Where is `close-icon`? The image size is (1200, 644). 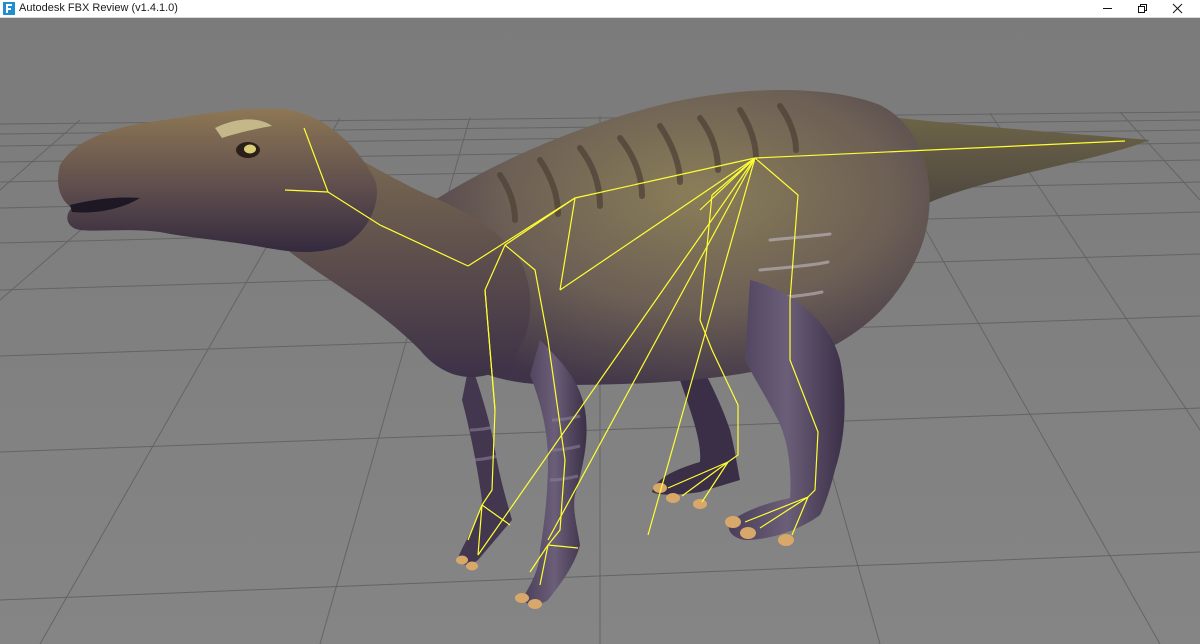 close-icon is located at coordinates (1177, 8).